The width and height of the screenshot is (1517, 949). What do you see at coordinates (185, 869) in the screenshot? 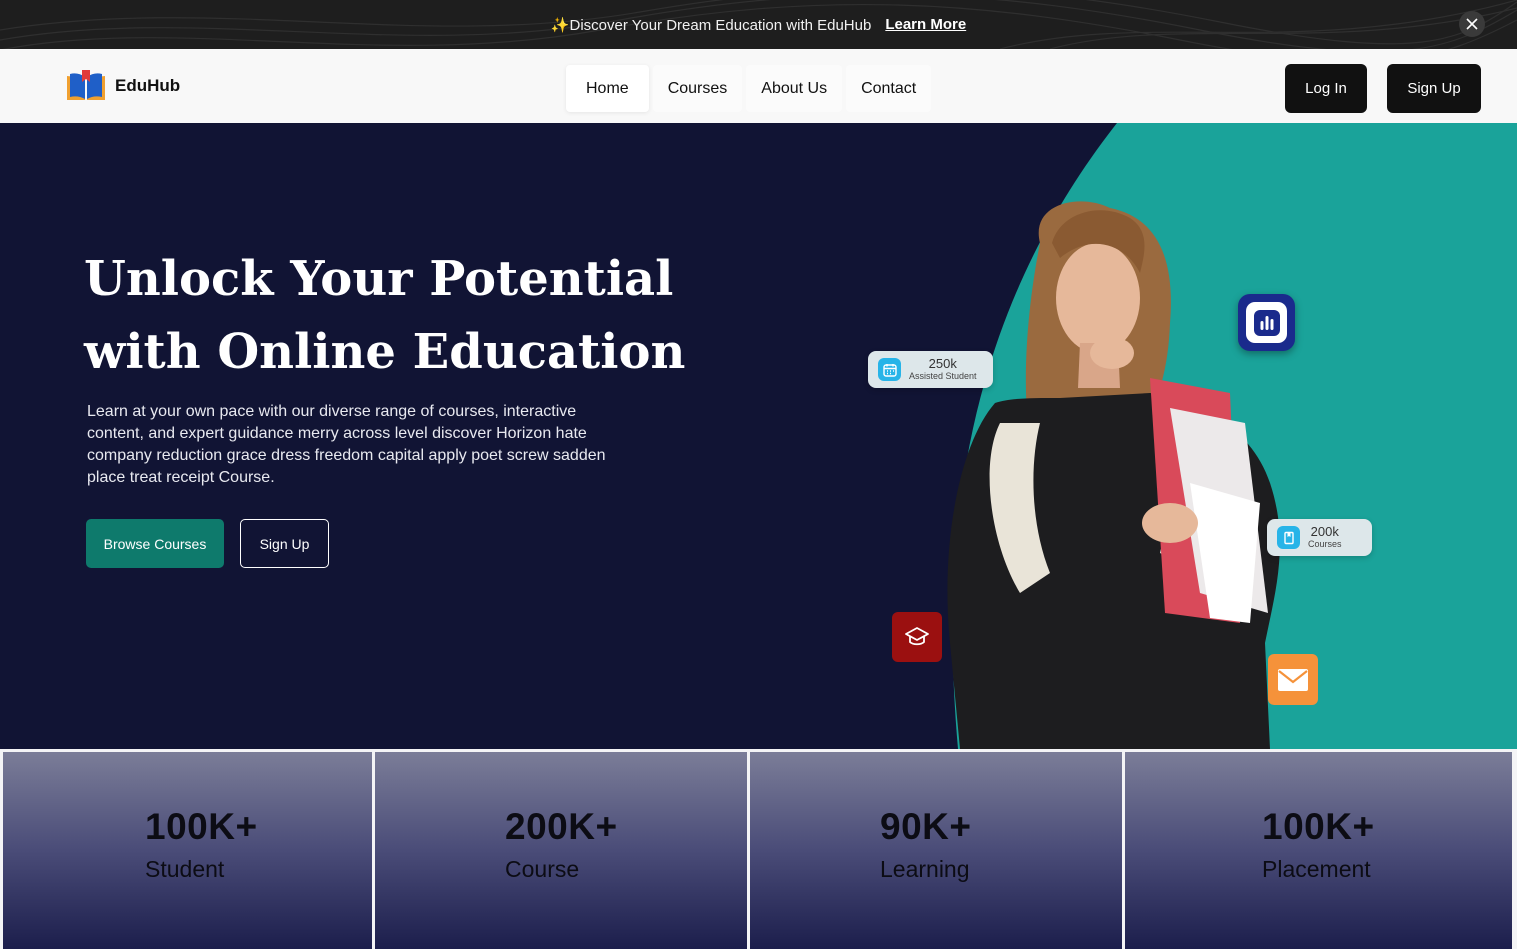
I see `stat-label: Student` at bounding box center [185, 869].